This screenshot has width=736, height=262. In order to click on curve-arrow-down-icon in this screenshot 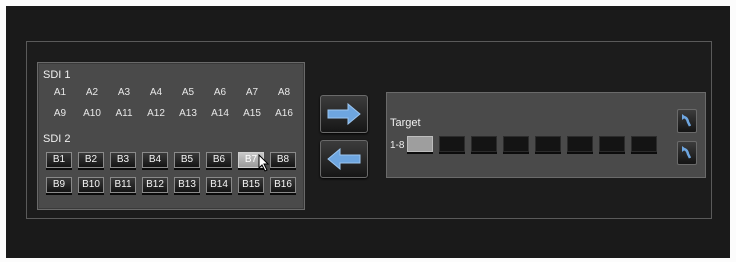, I will do `click(687, 152)`.